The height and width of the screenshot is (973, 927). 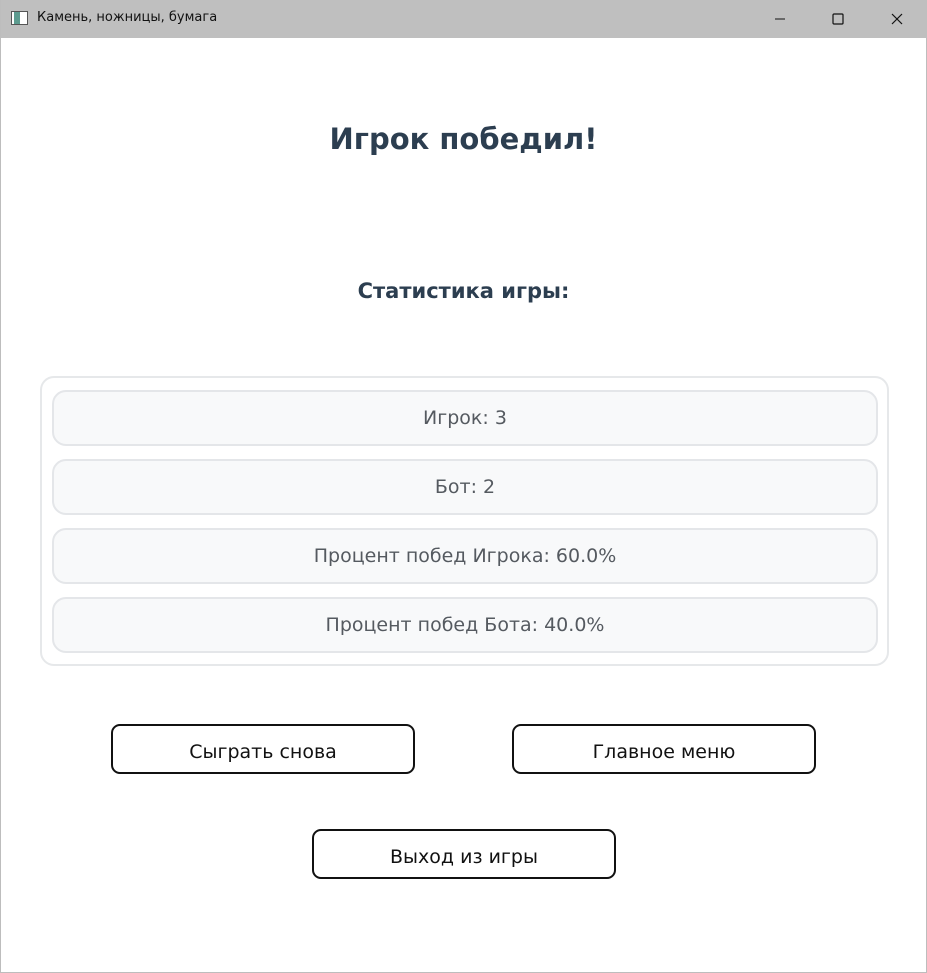 I want to click on window-title: Камень, ножницы, бумага, so click(x=127, y=17).